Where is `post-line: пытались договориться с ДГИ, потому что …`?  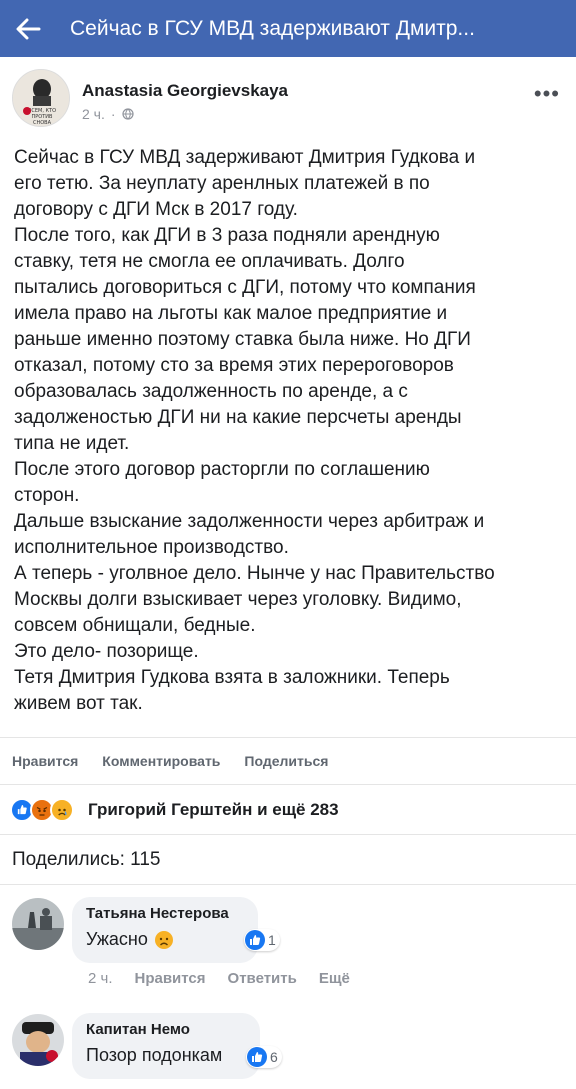
post-line: пытались договориться с ДГИ, потому что … is located at coordinates (245, 287).